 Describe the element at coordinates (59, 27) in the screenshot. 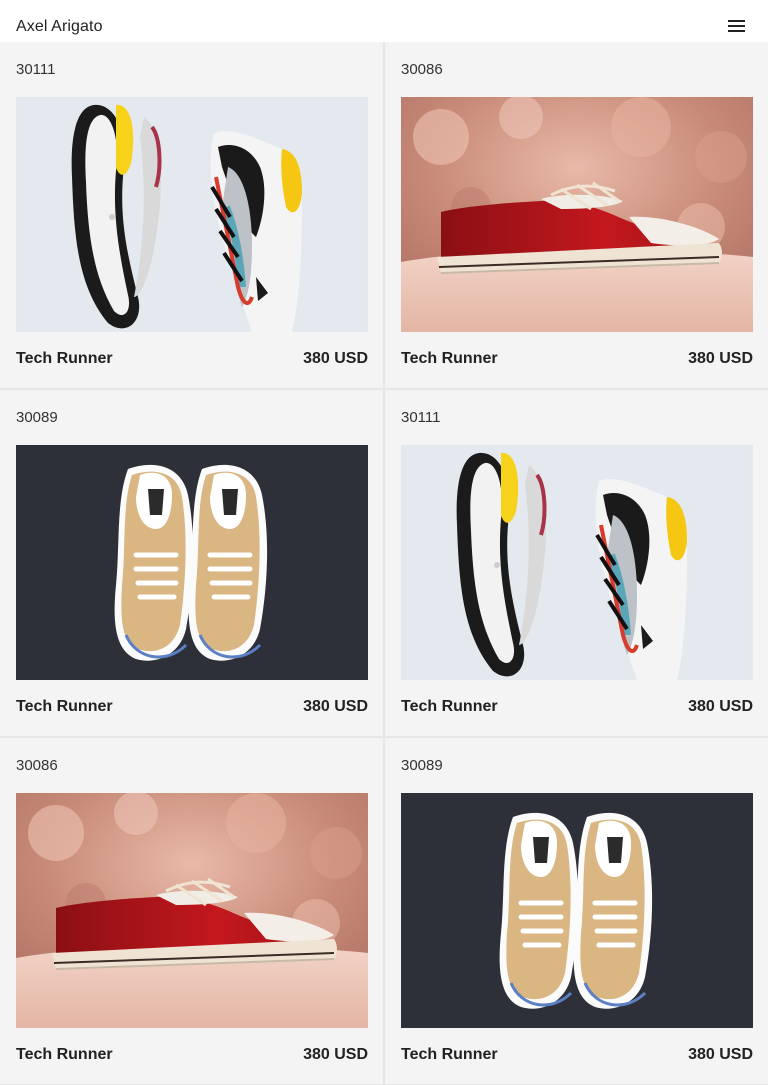

I see `brand-logo-text: Axel Arigato` at that location.